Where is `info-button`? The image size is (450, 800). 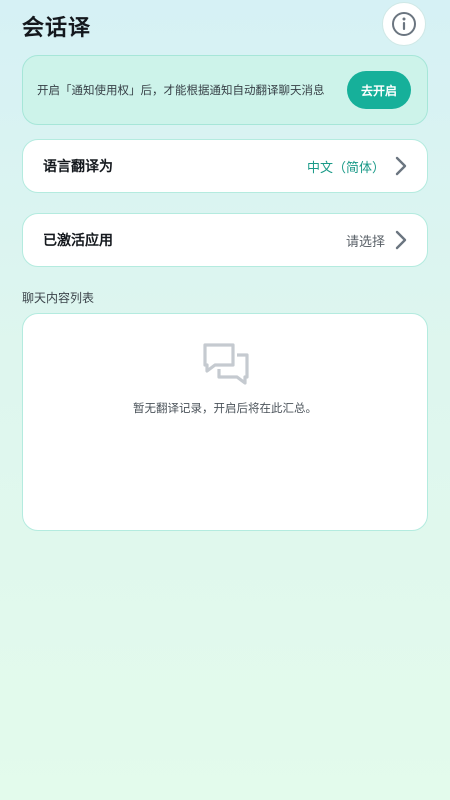 info-button is located at coordinates (404, 24).